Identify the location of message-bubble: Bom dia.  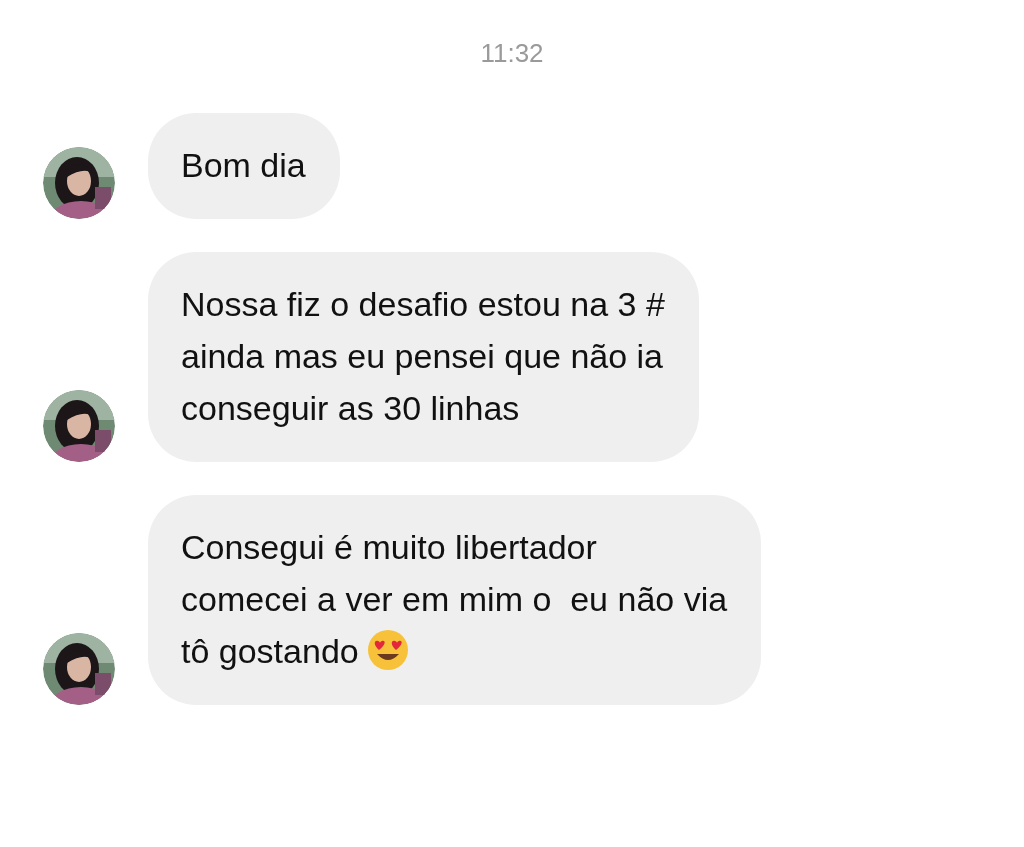
(244, 166).